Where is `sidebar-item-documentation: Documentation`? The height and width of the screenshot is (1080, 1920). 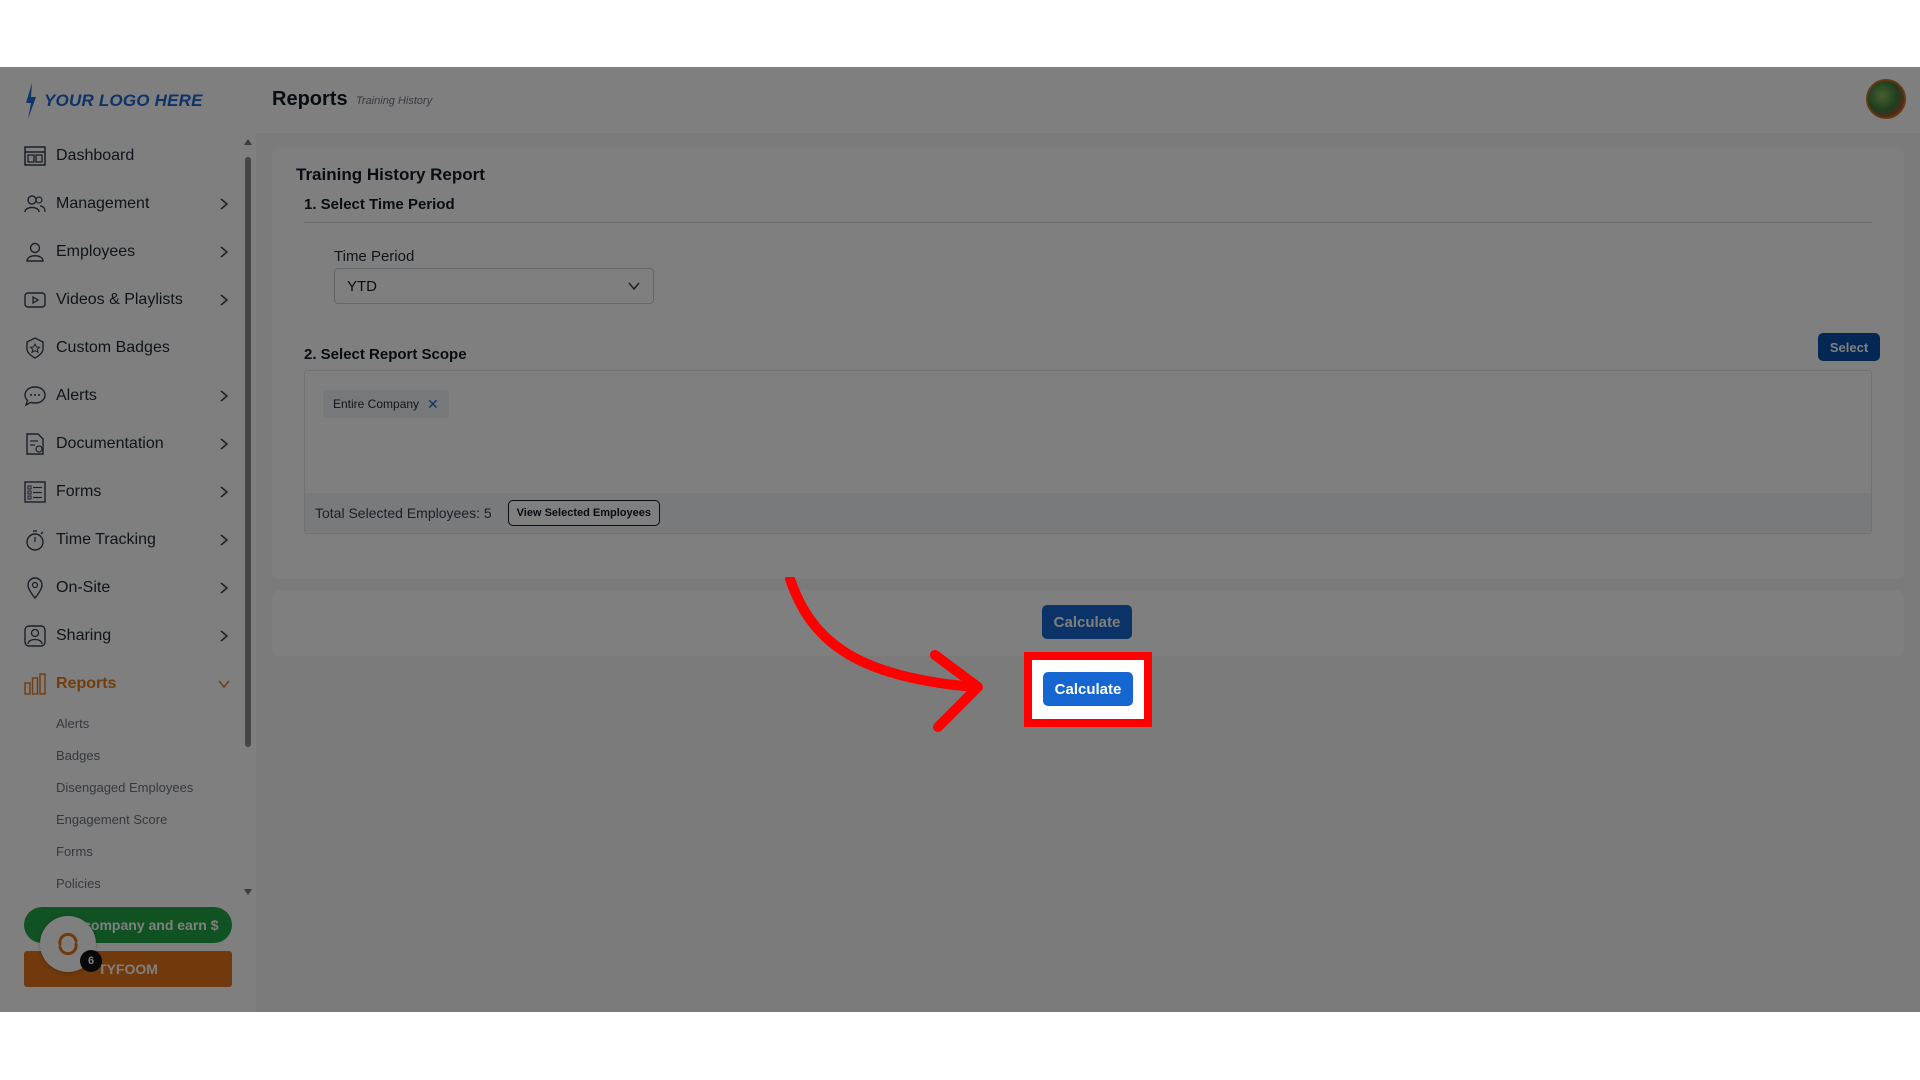
sidebar-item-documentation: Documentation is located at coordinates (124, 444).